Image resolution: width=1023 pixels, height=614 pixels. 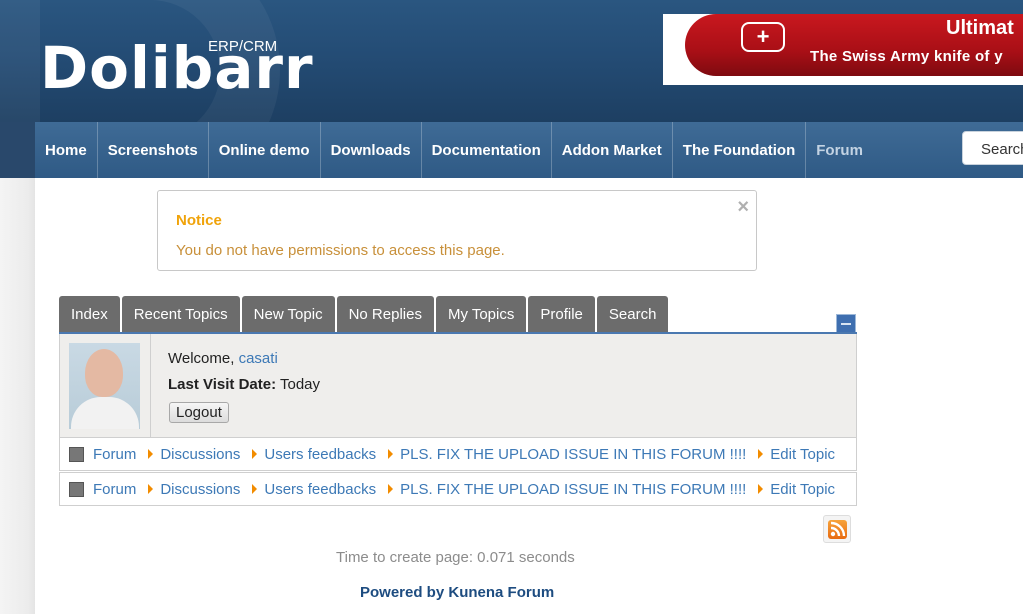 I want to click on nav-online-demo: Online demo, so click(x=265, y=150).